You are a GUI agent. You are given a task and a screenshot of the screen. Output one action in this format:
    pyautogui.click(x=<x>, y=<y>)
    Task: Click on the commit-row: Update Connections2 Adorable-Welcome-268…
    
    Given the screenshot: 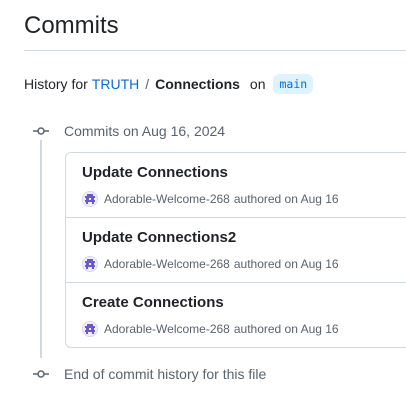 What is the action you would take?
    pyautogui.click(x=236, y=250)
    